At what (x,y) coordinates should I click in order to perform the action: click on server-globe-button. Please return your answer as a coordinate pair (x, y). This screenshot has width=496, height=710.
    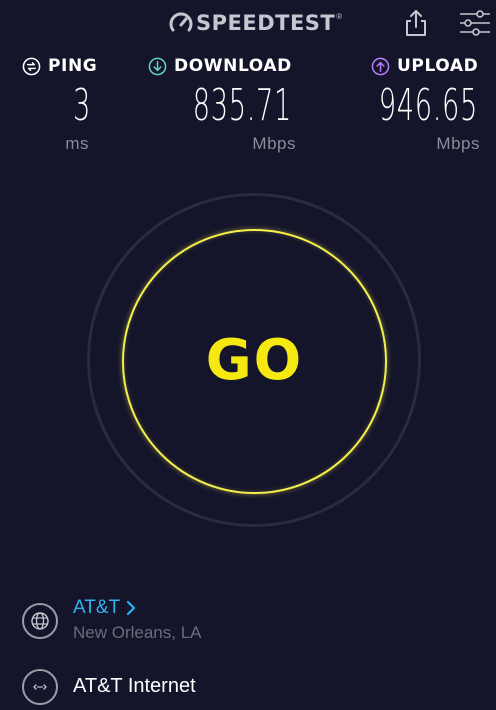
    Looking at the image, I should click on (40, 621).